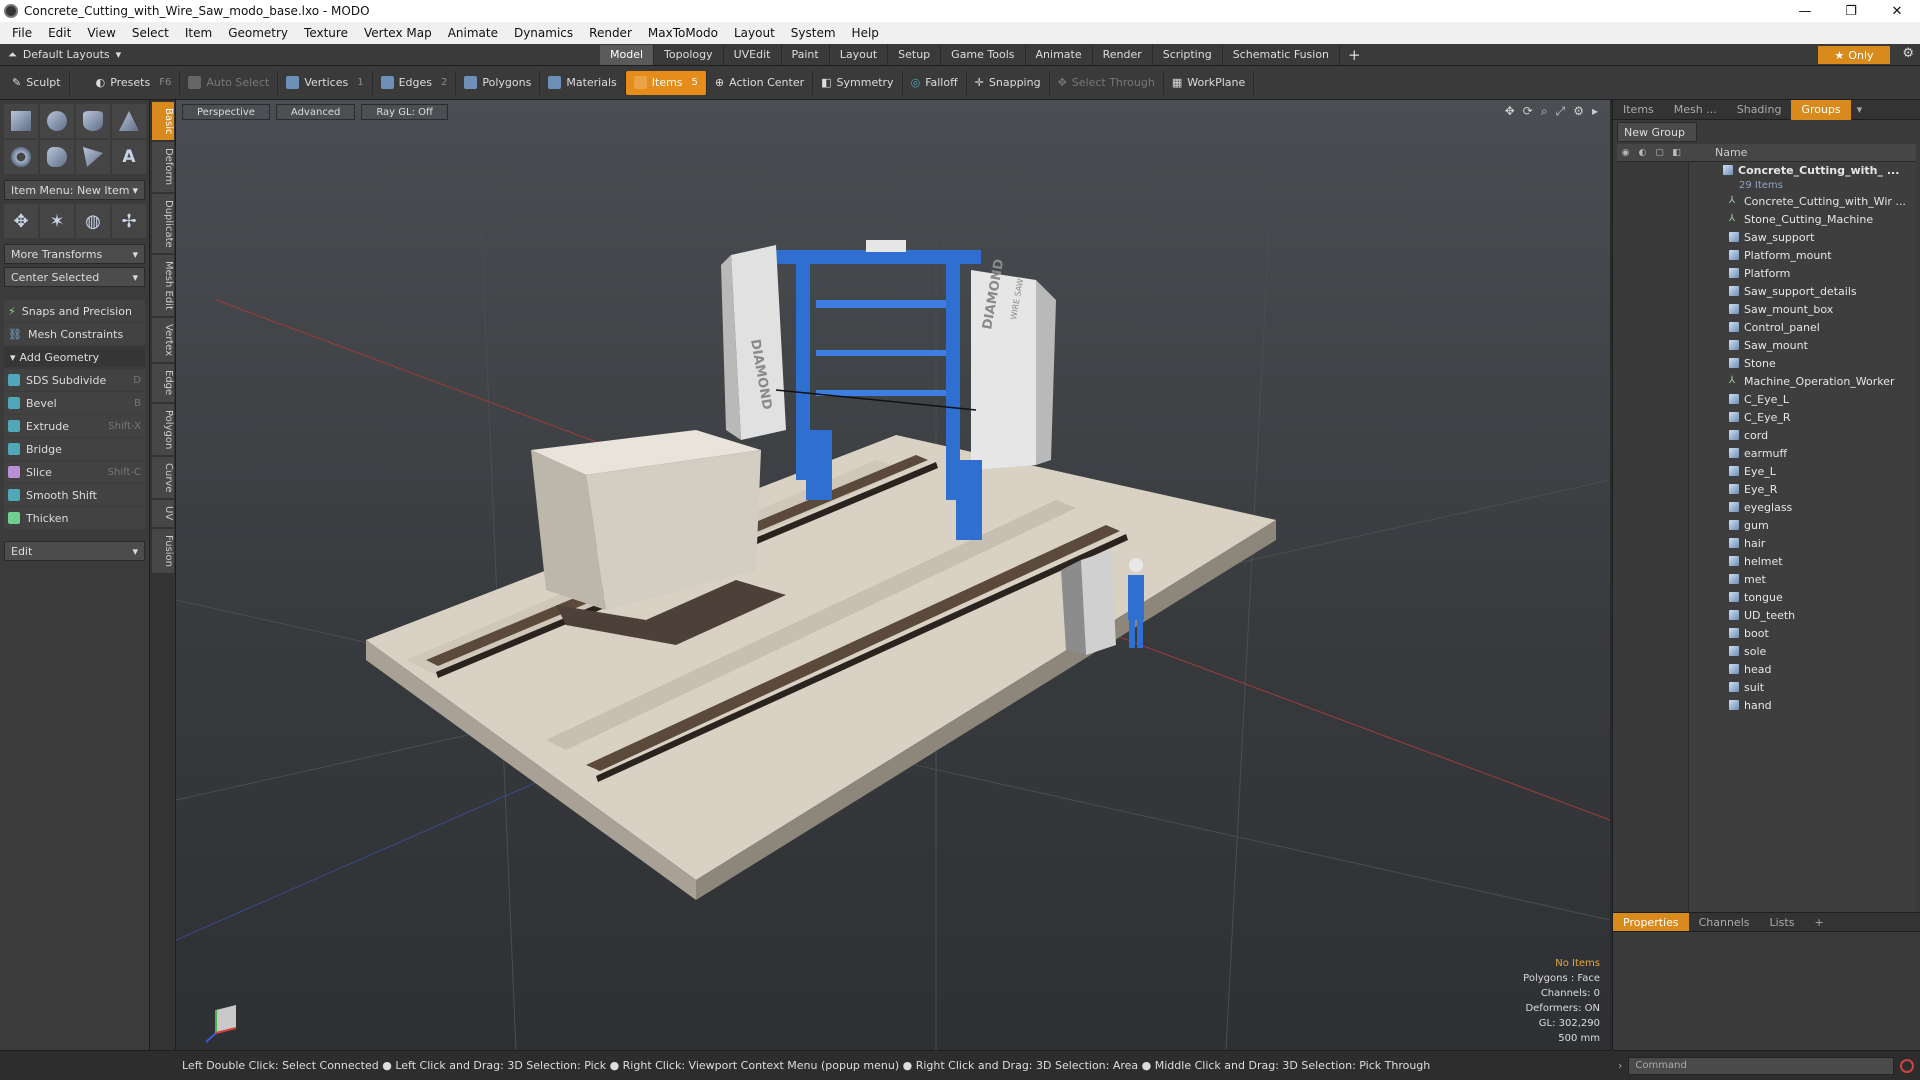 The width and height of the screenshot is (1920, 1080). What do you see at coordinates (258, 33) in the screenshot?
I see `menu-geometry: Geometry` at bounding box center [258, 33].